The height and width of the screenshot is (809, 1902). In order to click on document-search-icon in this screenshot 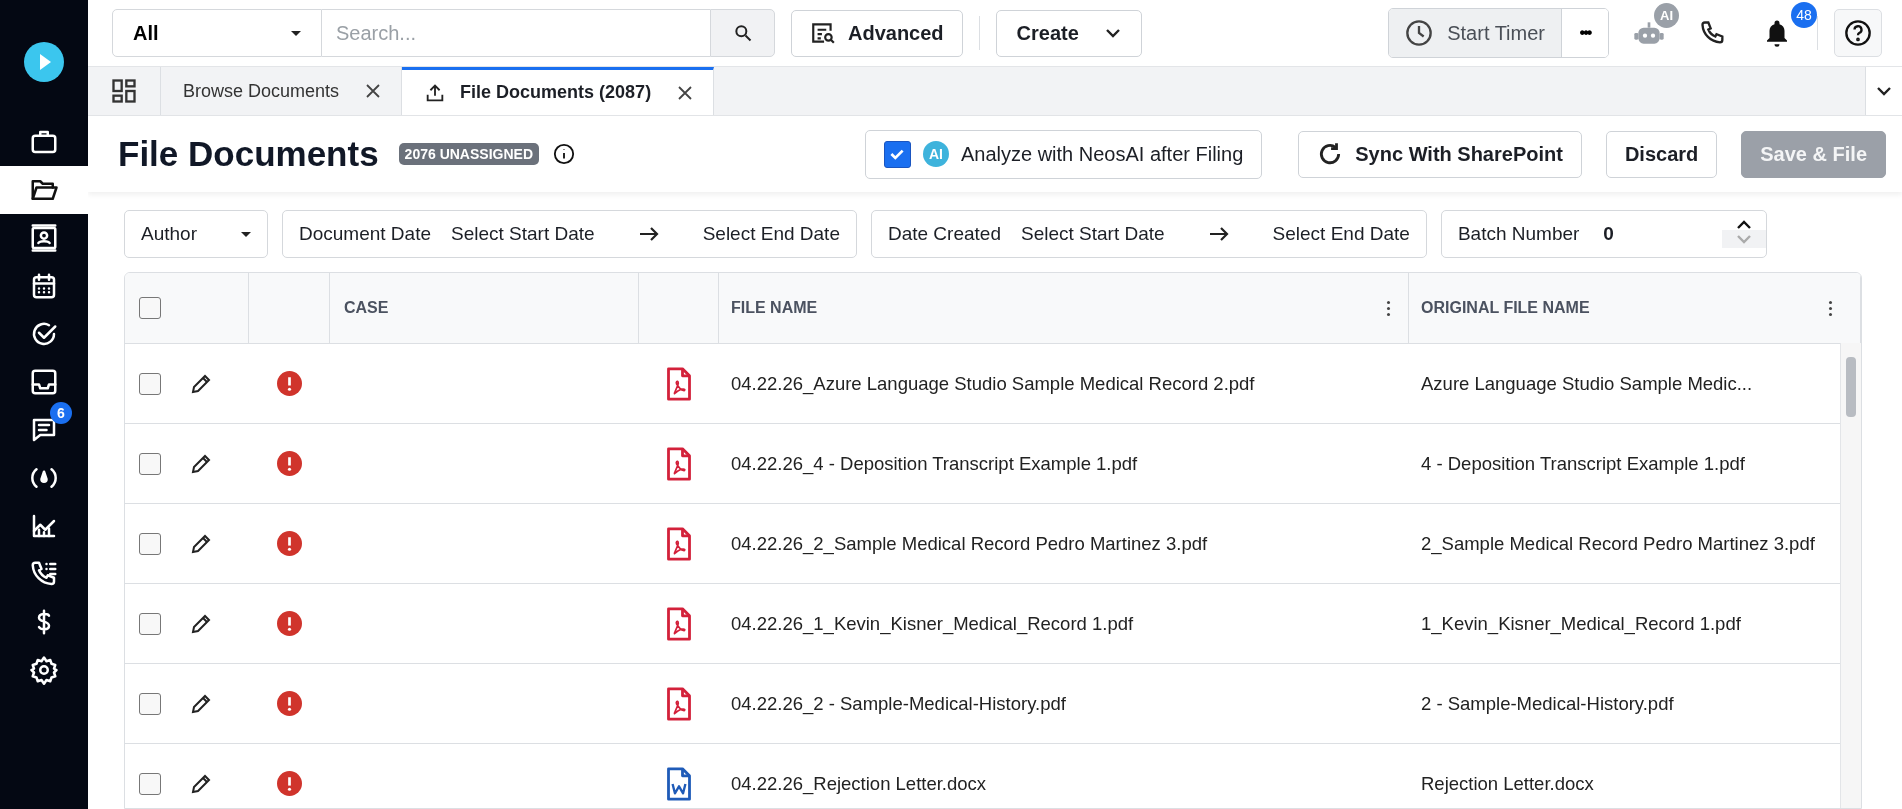, I will do `click(823, 33)`.